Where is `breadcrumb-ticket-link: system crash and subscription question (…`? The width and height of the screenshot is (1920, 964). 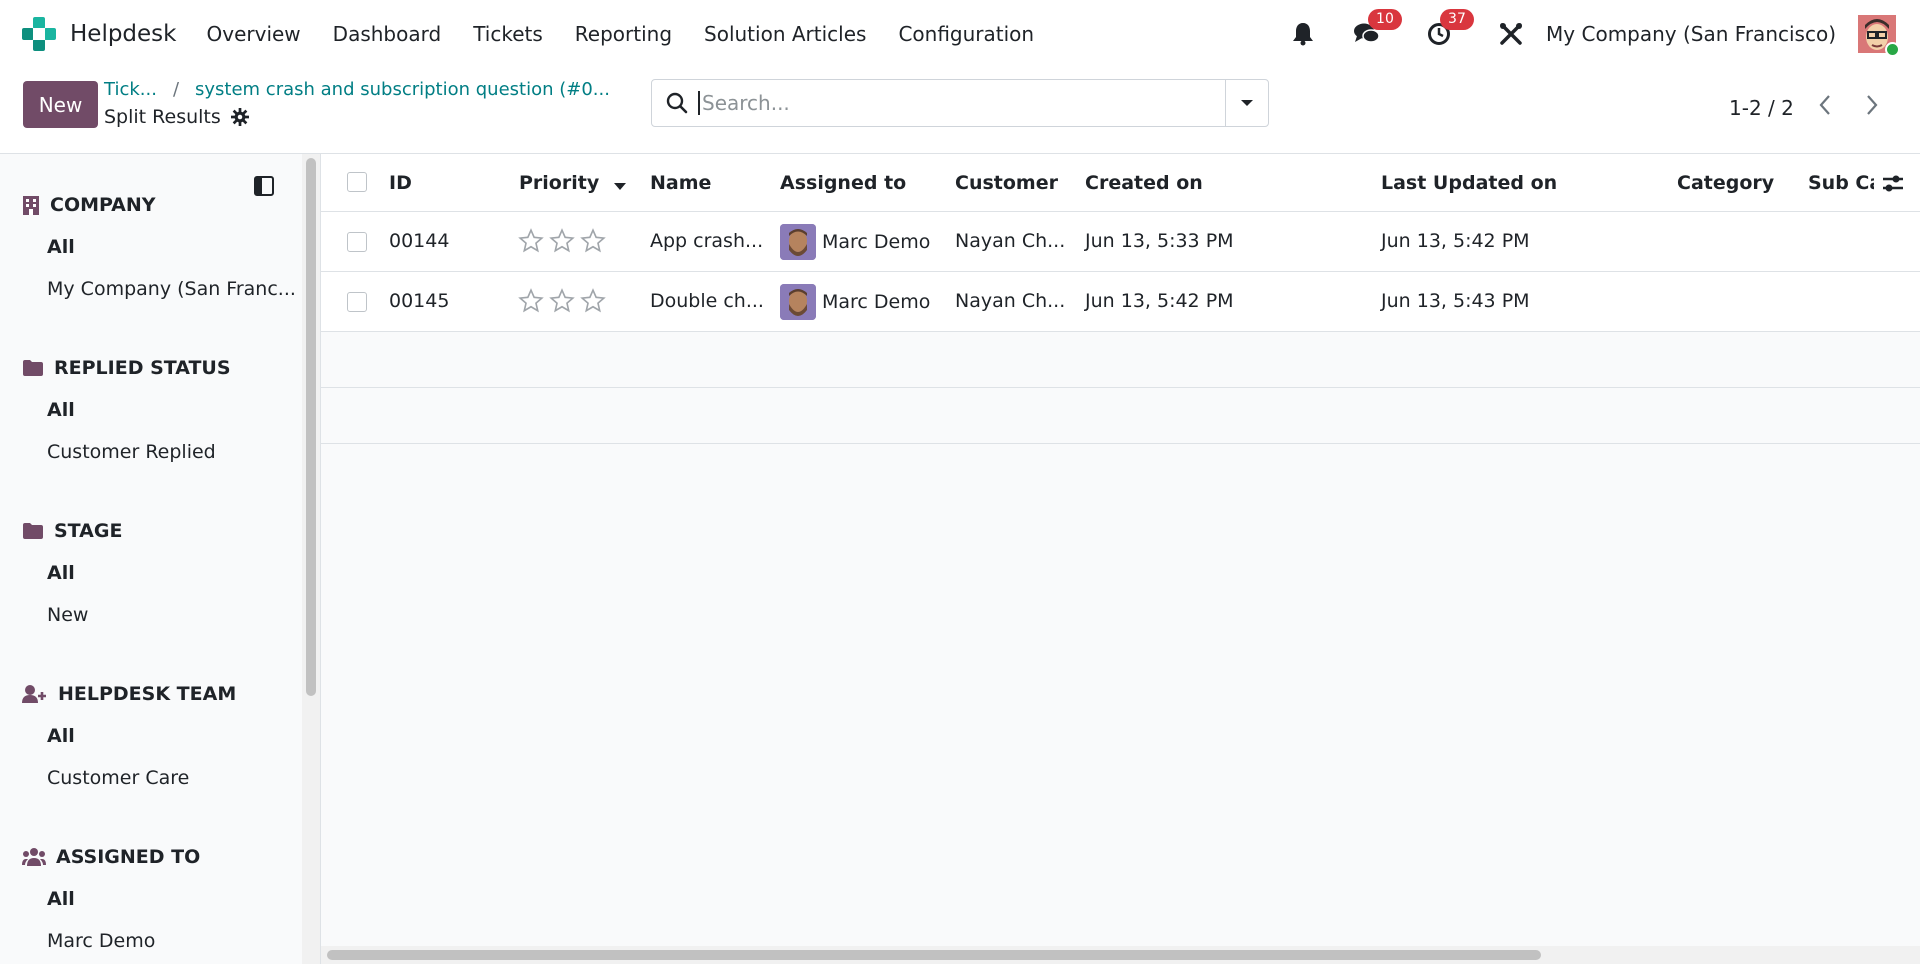 breadcrumb-ticket-link: system crash and subscription question (… is located at coordinates (402, 89).